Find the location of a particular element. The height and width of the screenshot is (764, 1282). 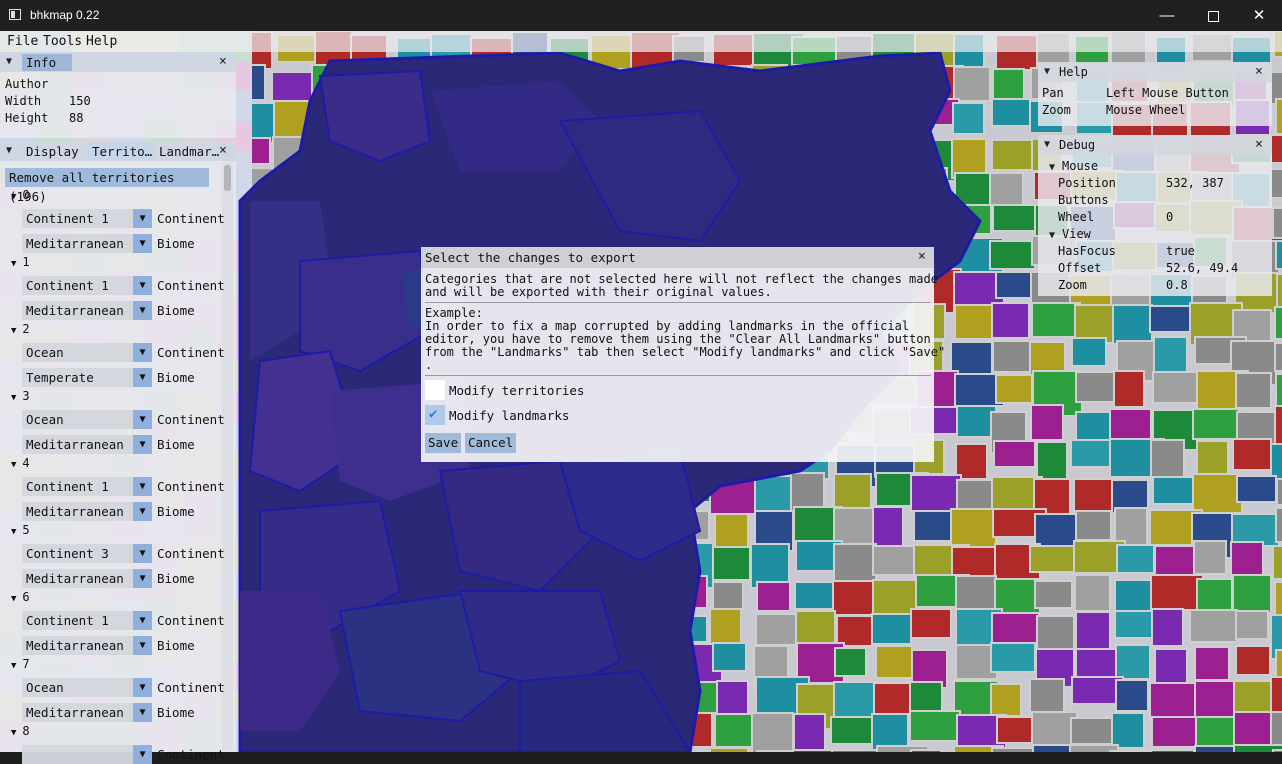

tab-display: Display is located at coordinates (52, 151).